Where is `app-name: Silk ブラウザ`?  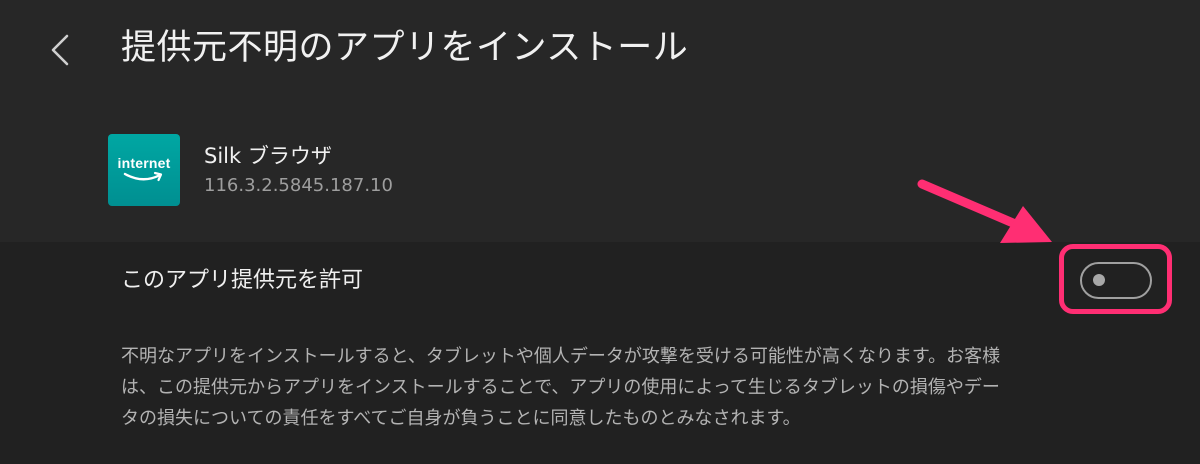
app-name: Silk ブラウザ is located at coordinates (268, 156).